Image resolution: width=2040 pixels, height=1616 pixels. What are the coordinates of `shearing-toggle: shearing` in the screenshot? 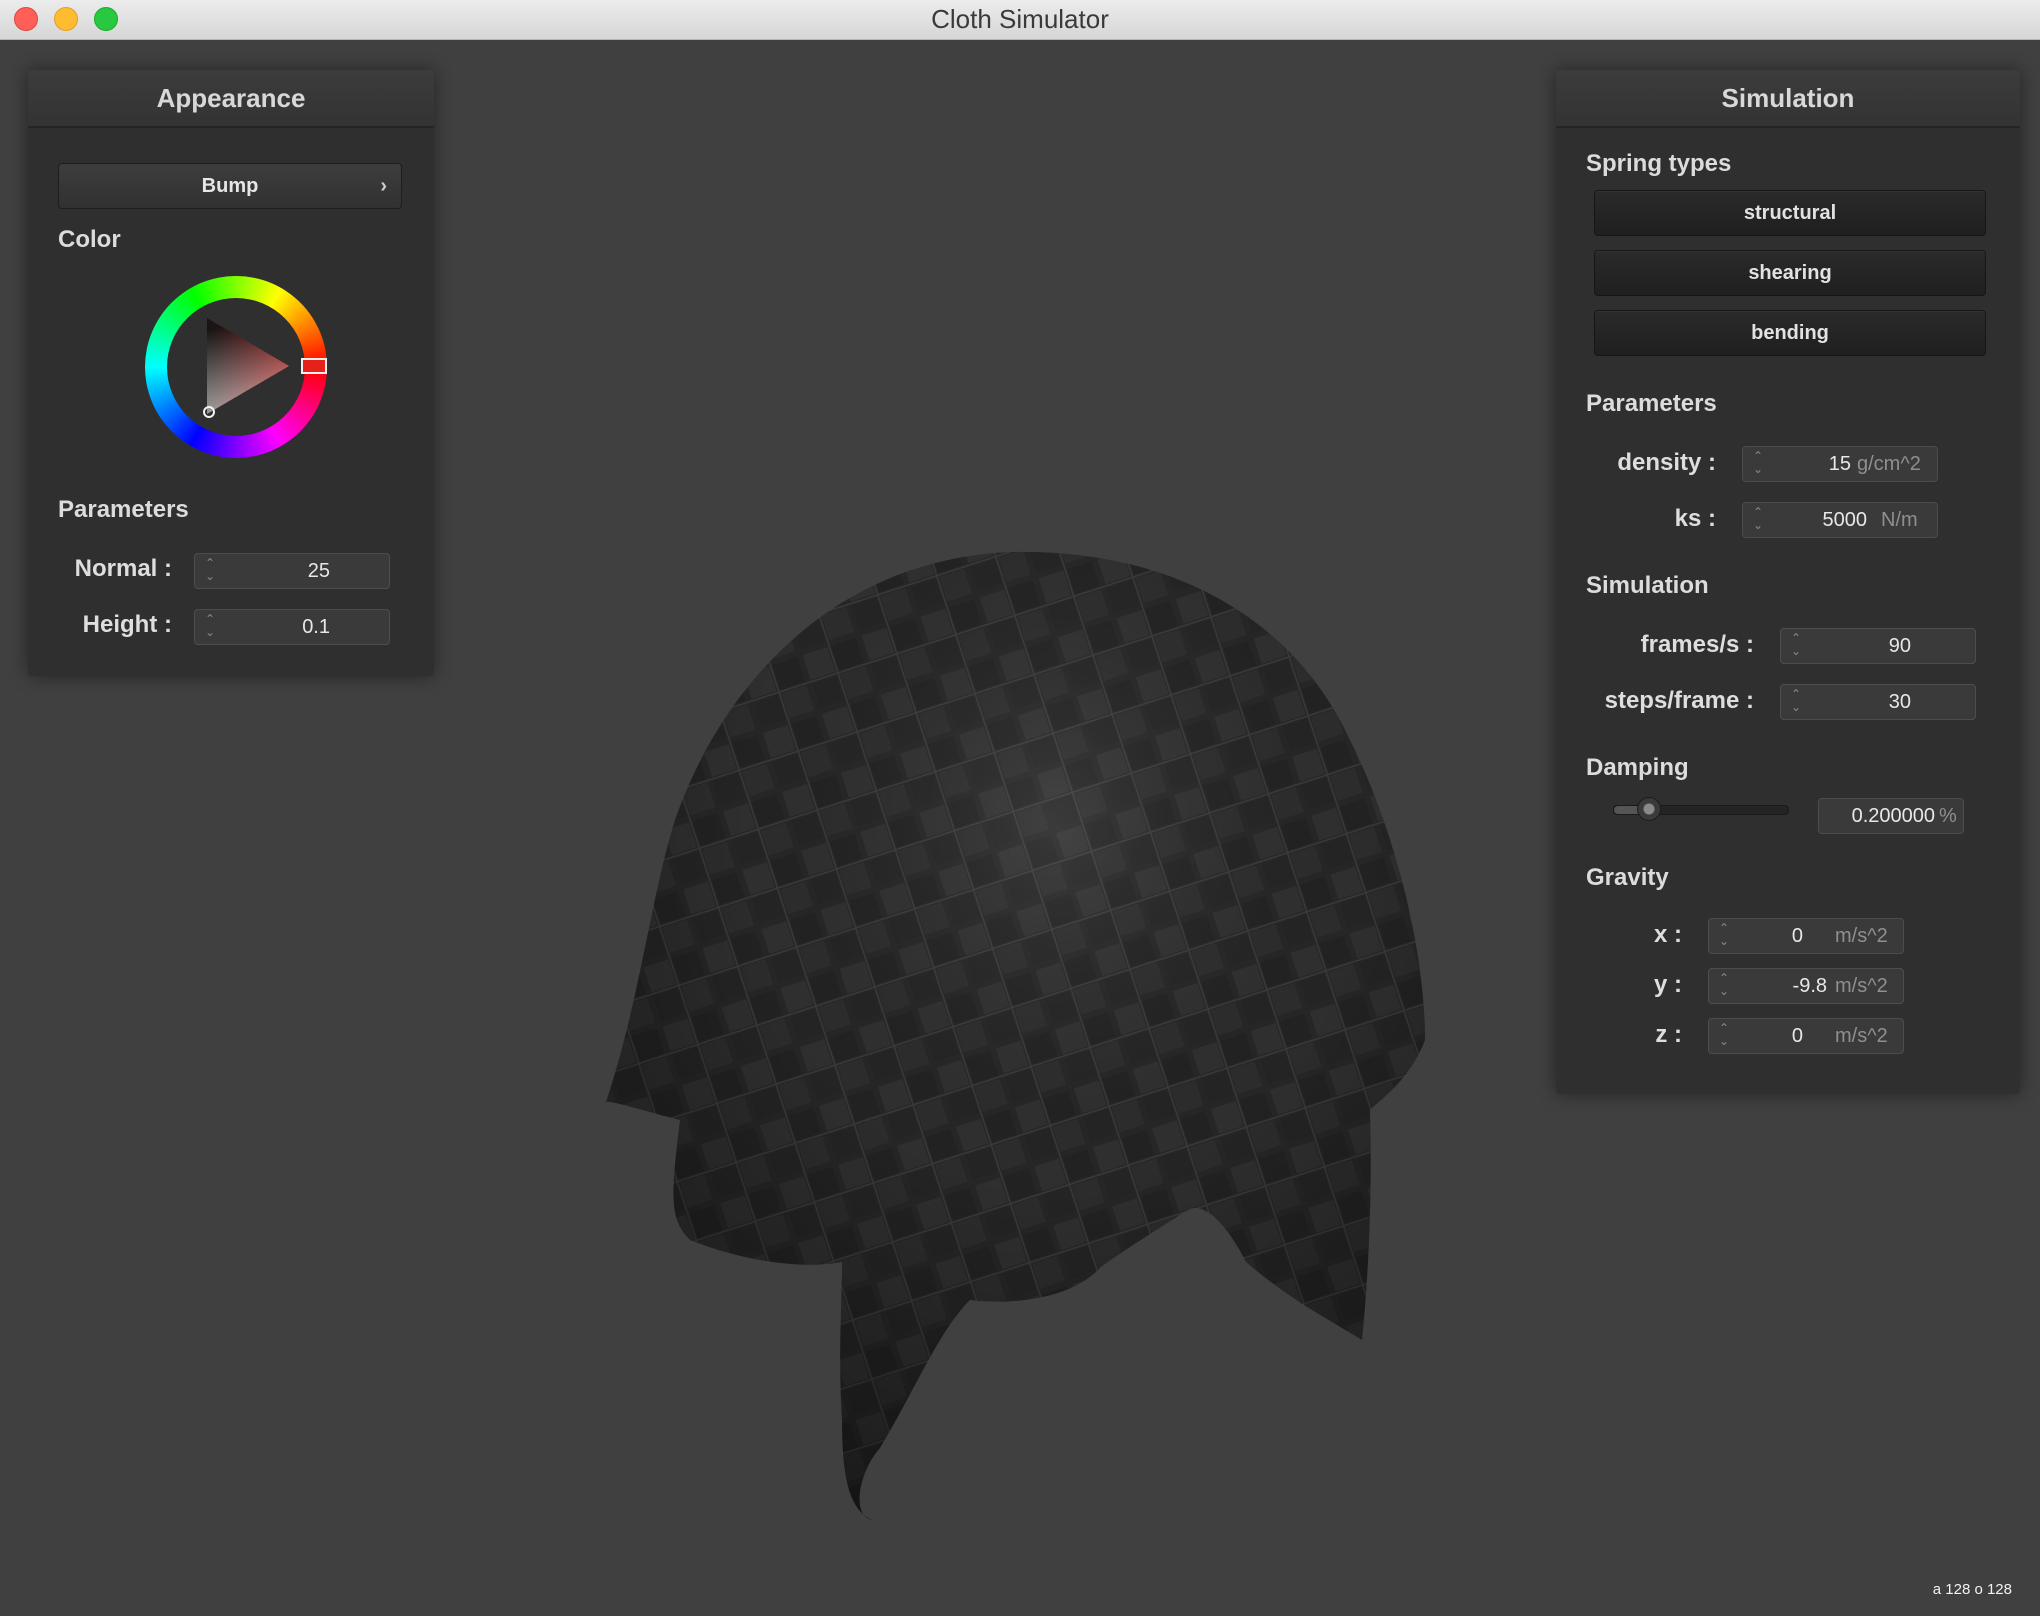 It's located at (1790, 273).